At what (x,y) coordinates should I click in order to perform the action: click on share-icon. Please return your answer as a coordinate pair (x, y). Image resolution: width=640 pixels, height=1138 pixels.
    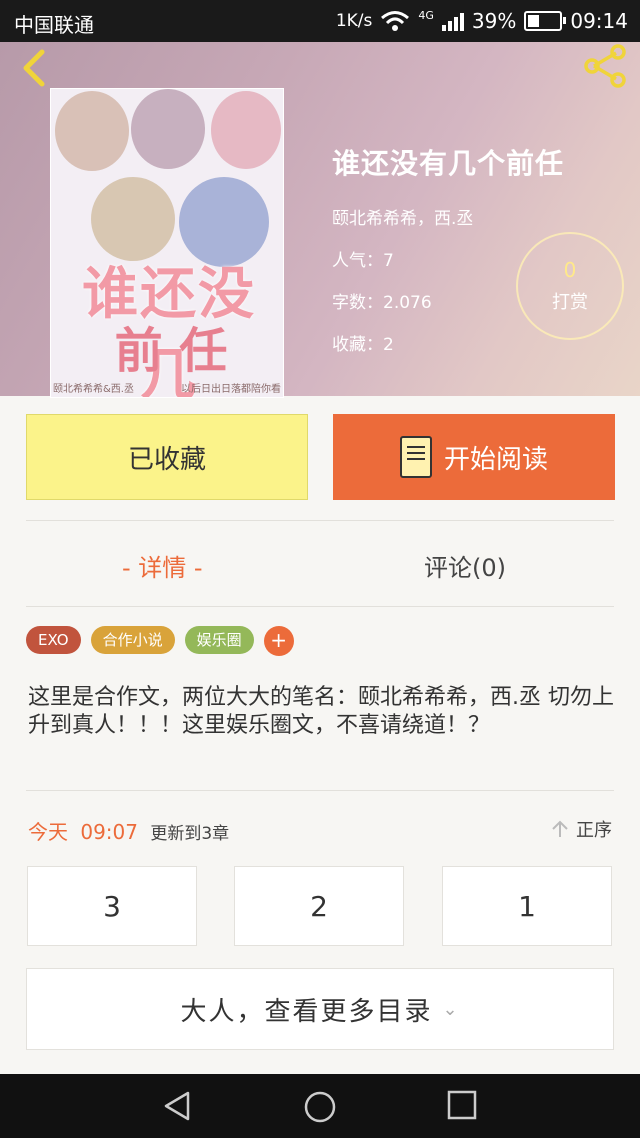
    Looking at the image, I should click on (605, 66).